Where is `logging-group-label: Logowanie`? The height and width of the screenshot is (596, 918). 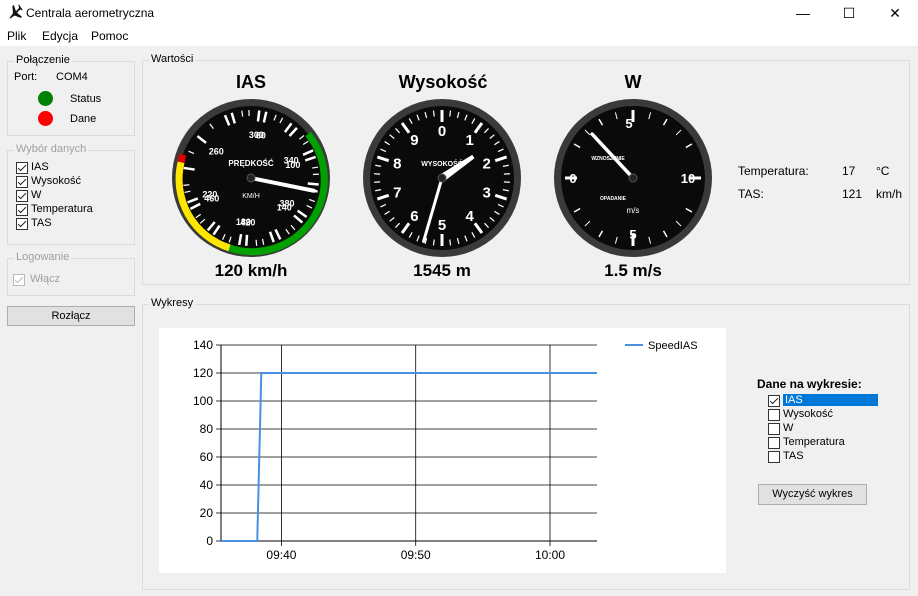 logging-group-label: Logowanie is located at coordinates (43, 257).